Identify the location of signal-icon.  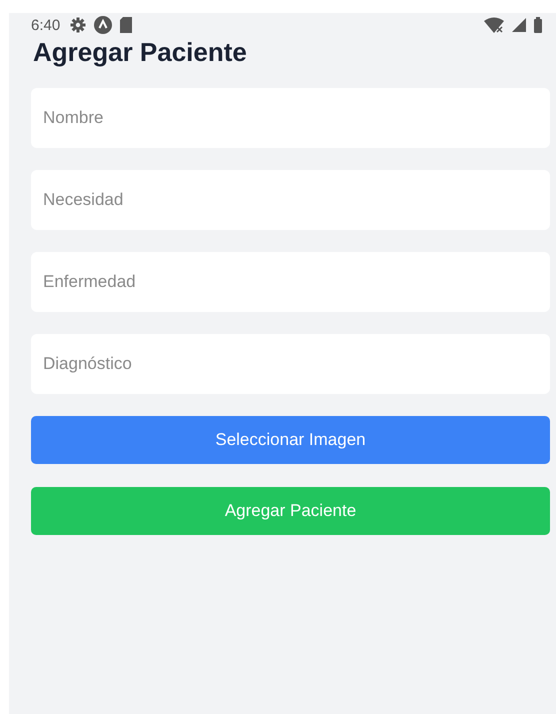
(519, 25).